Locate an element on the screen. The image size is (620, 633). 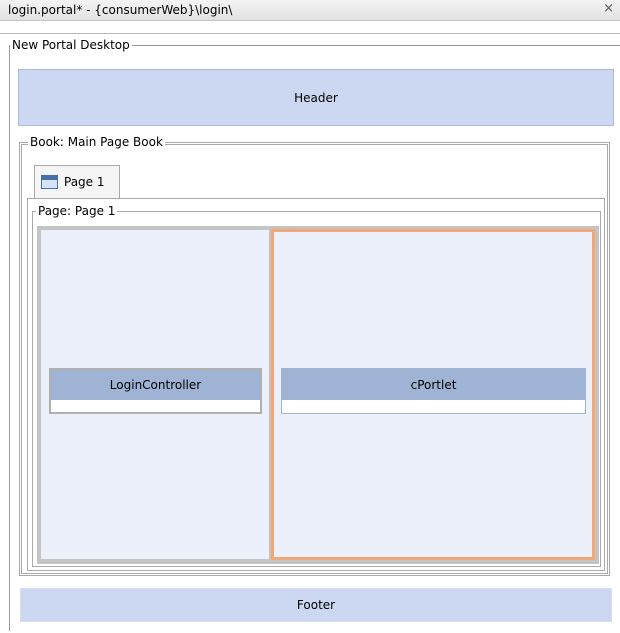
page-legend: Page: Page 1 is located at coordinates (77, 211).